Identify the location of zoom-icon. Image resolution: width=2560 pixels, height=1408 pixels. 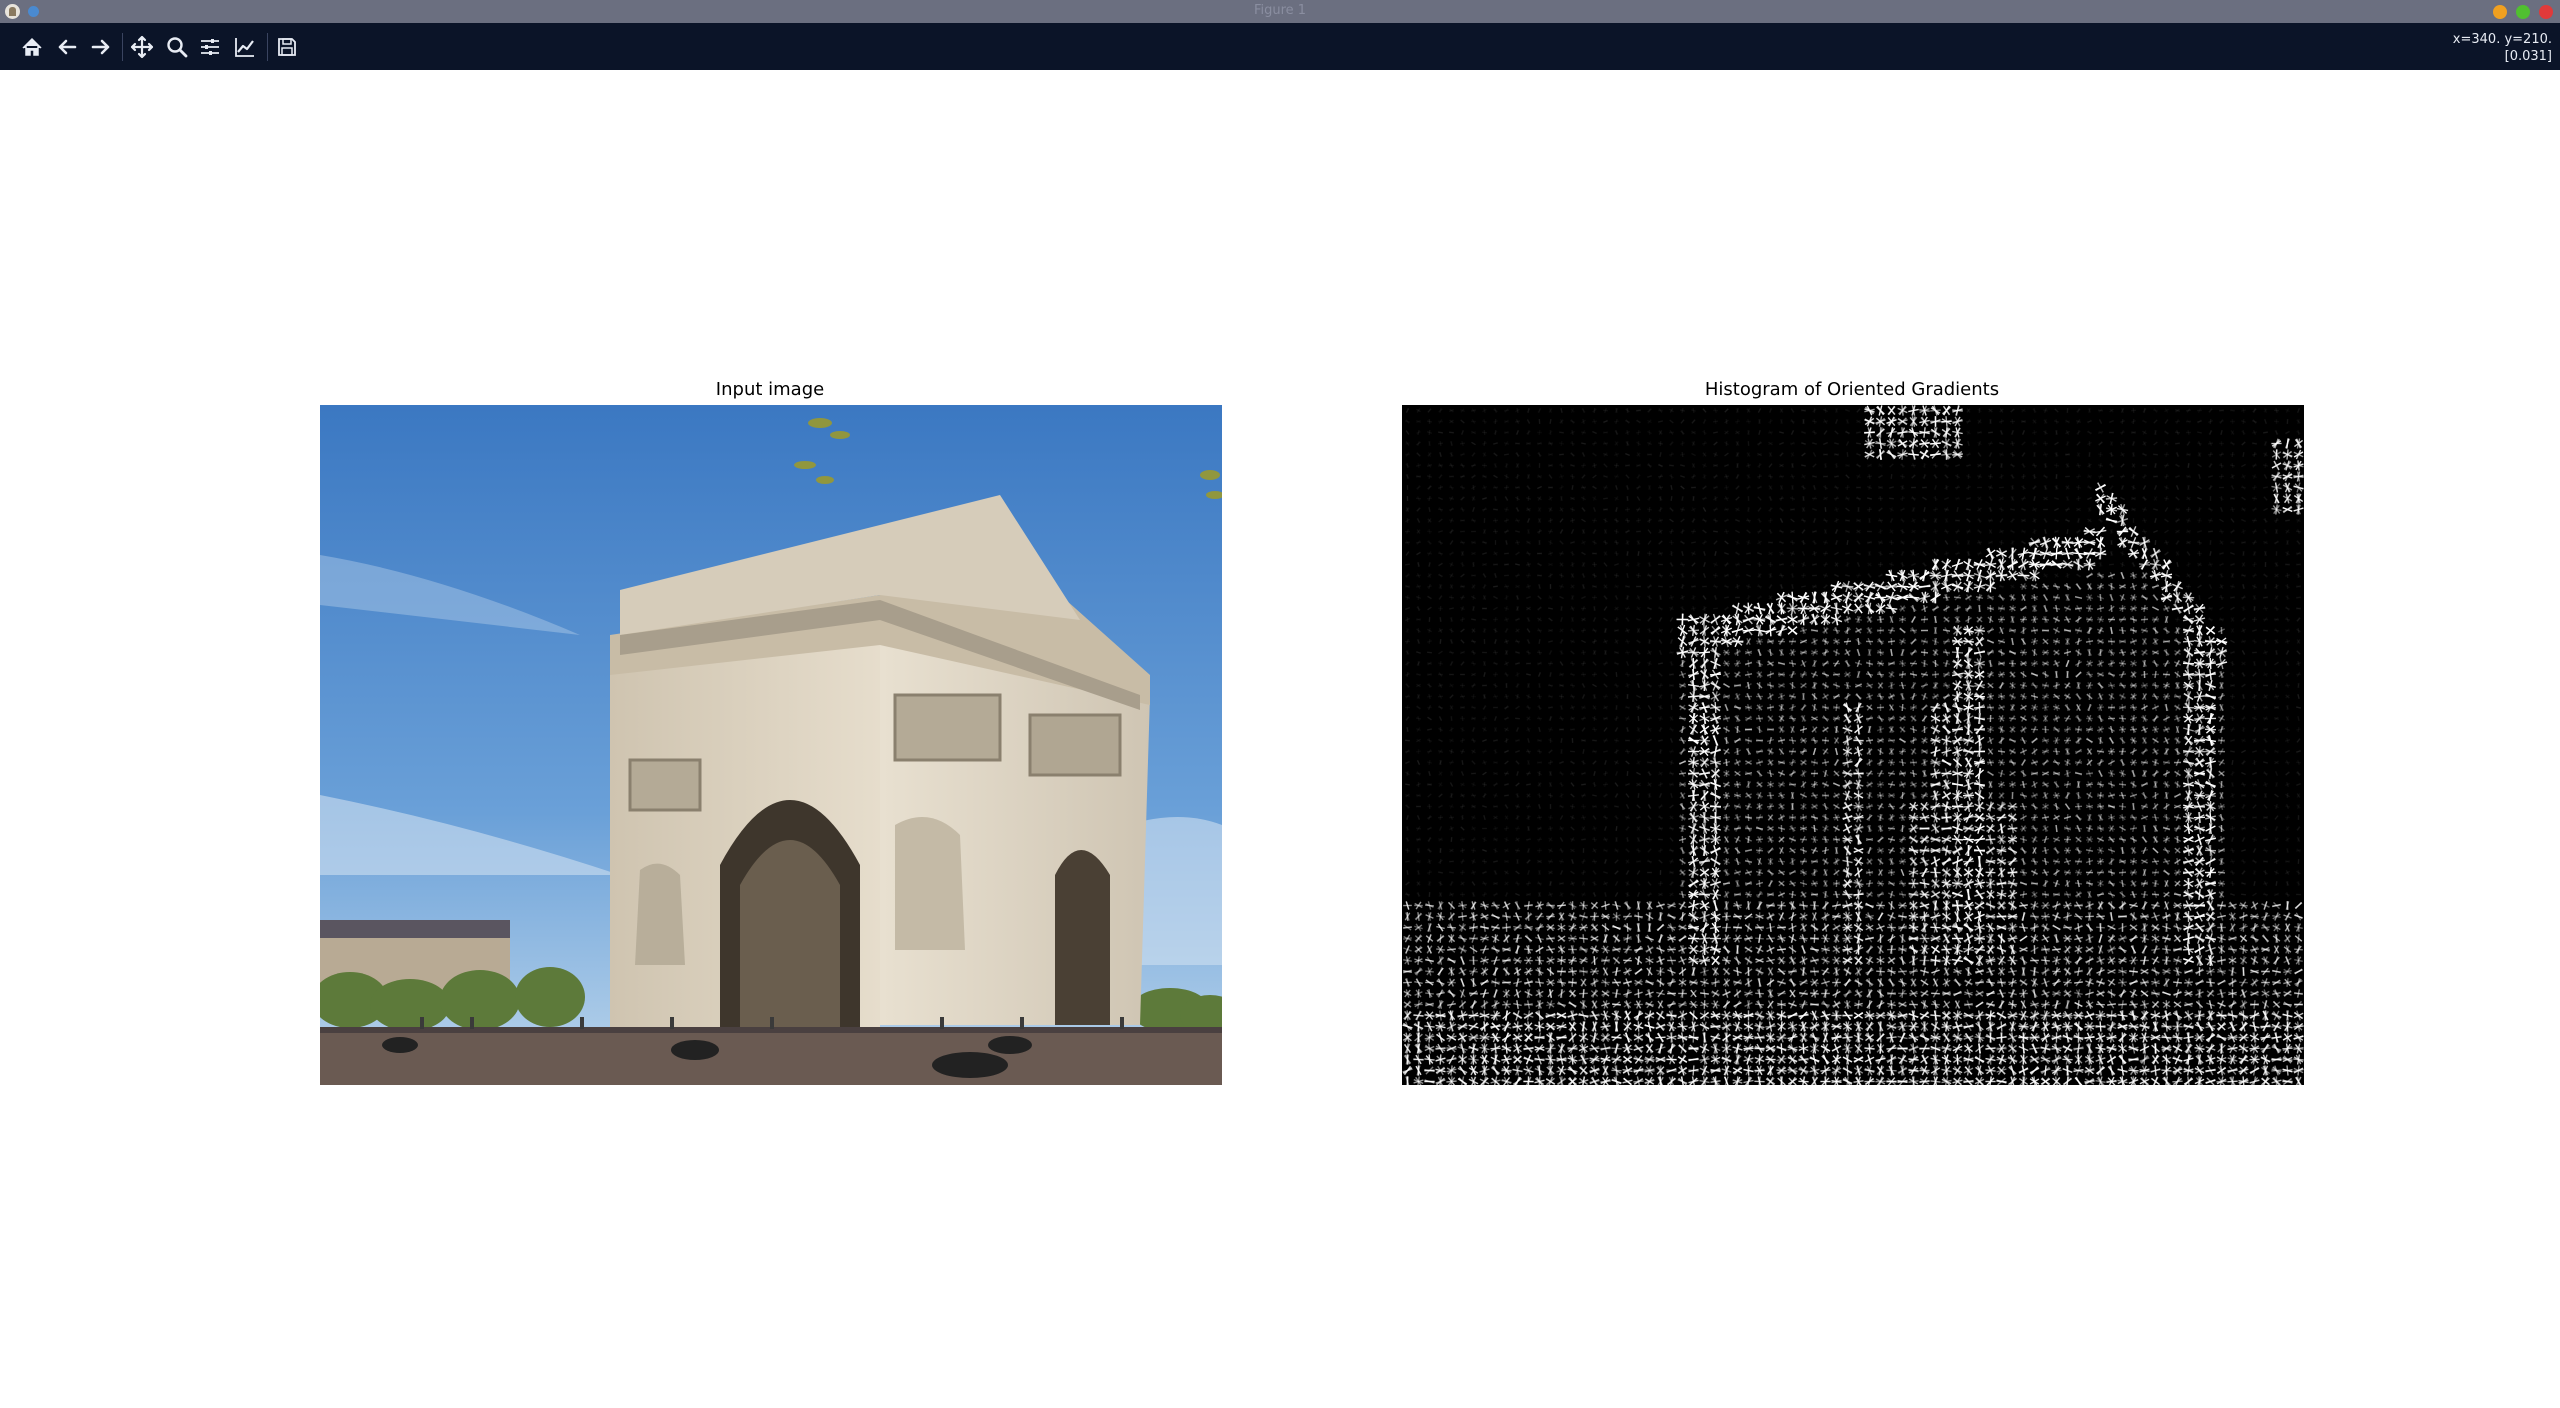
(177, 47).